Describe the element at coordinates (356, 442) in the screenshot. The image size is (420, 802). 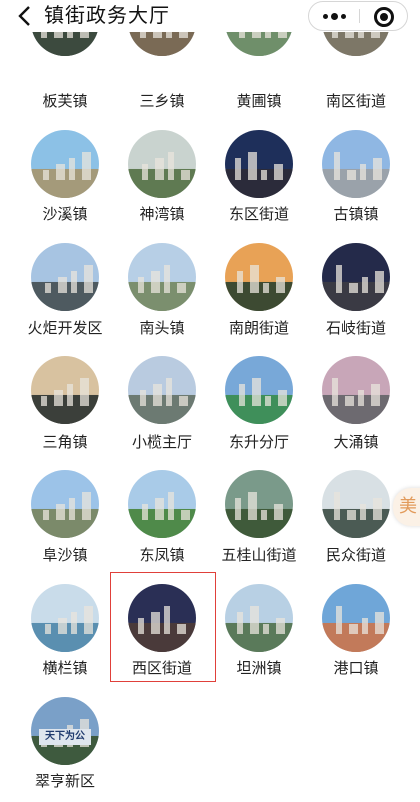
I see `town-name-label: 大涌镇` at that location.